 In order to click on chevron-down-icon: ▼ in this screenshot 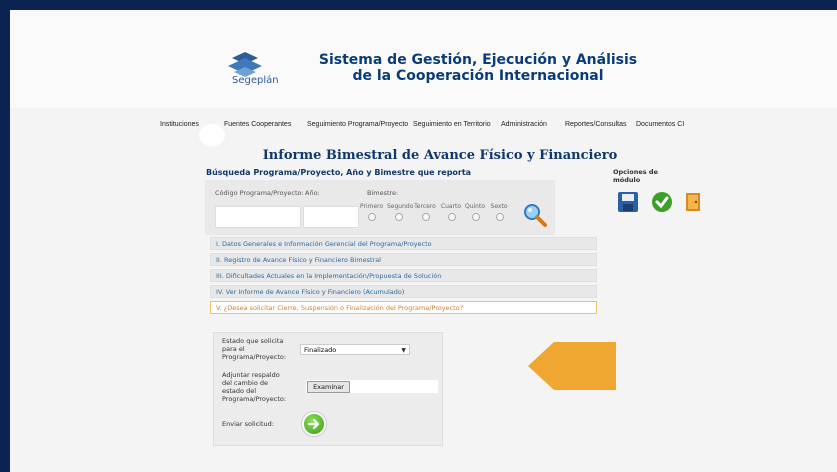, I will do `click(403, 350)`.